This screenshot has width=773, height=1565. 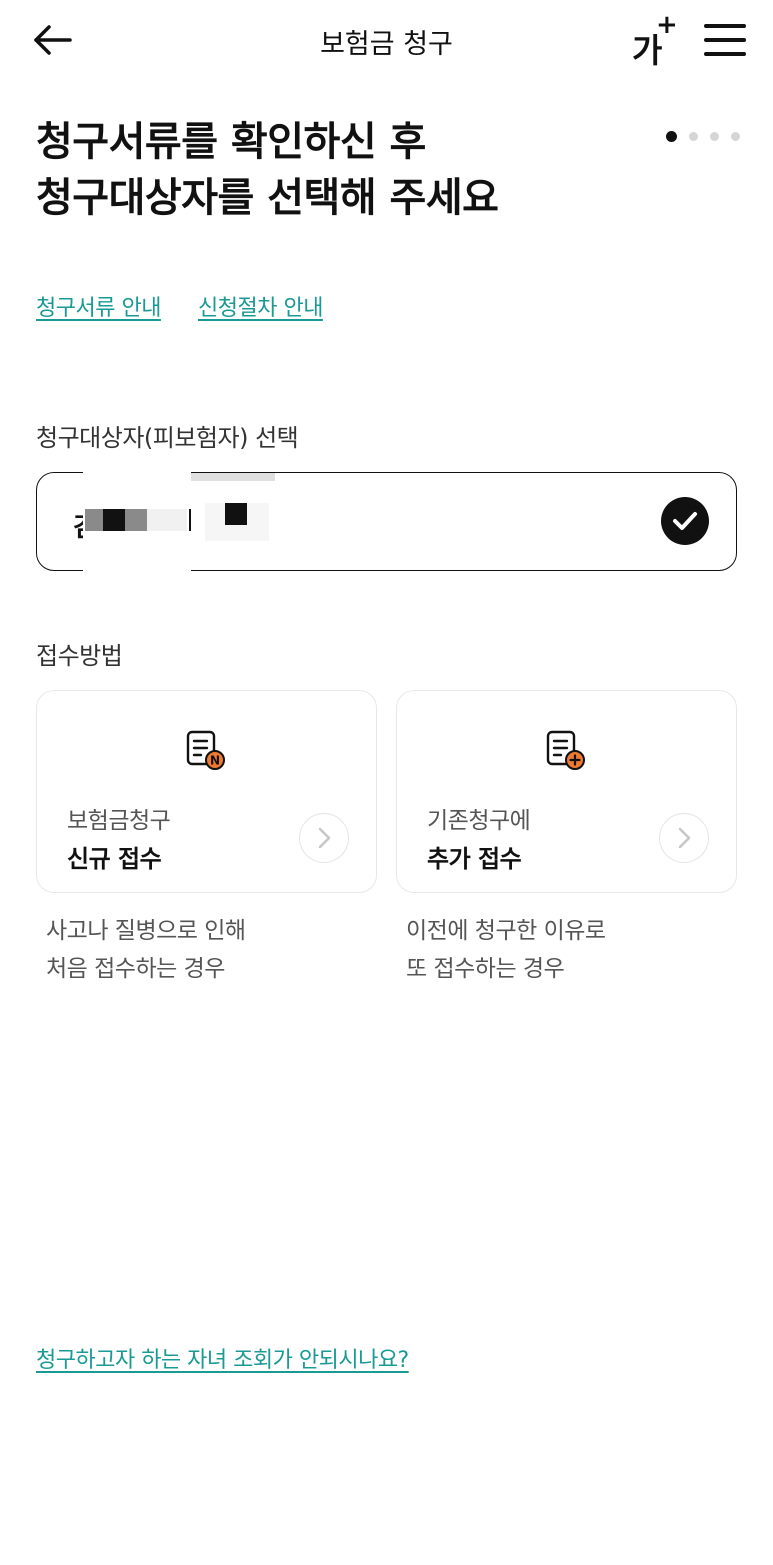 What do you see at coordinates (260, 306) in the screenshot?
I see `procedure-guide-link: 신청절차 안내` at bounding box center [260, 306].